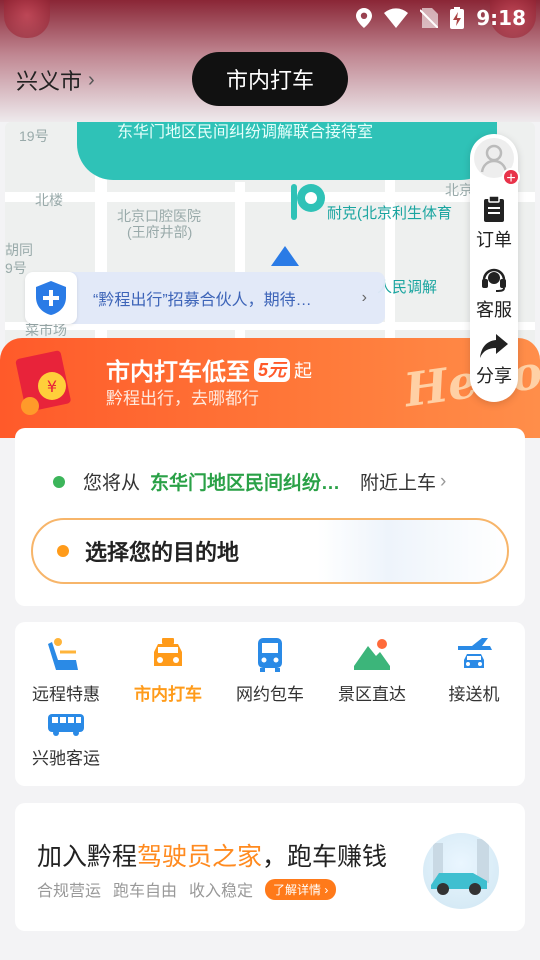 Image resolution: width=540 pixels, height=960 pixels. I want to click on status-bar: 9:18, so click(270, 19).